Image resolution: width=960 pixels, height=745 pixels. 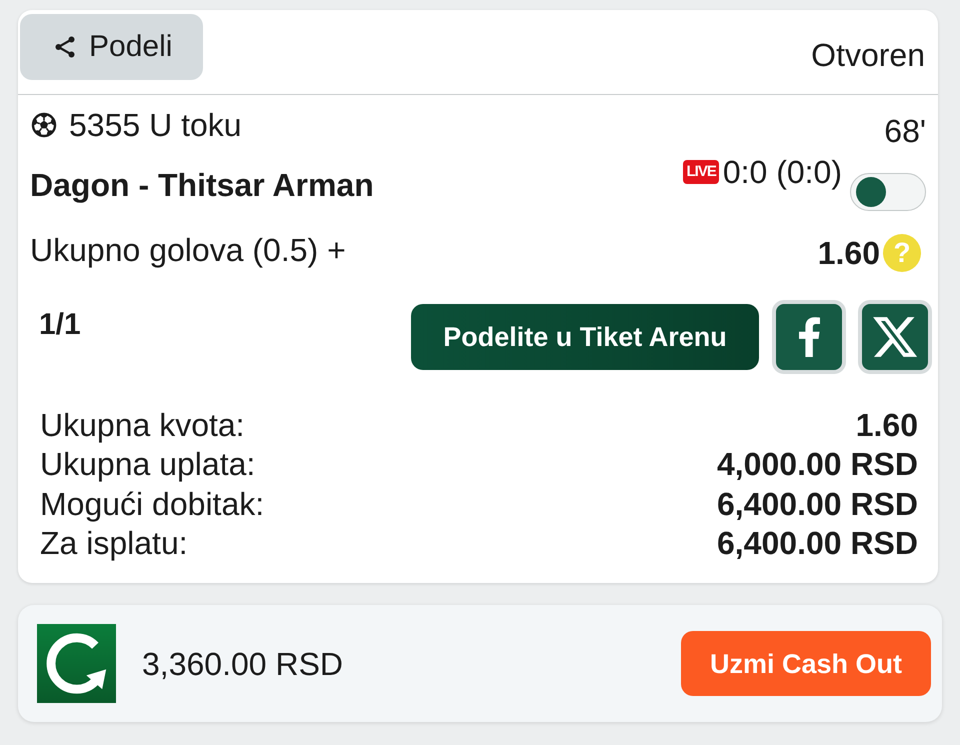 What do you see at coordinates (701, 172) in the screenshot?
I see `live-badge: LIVE` at bounding box center [701, 172].